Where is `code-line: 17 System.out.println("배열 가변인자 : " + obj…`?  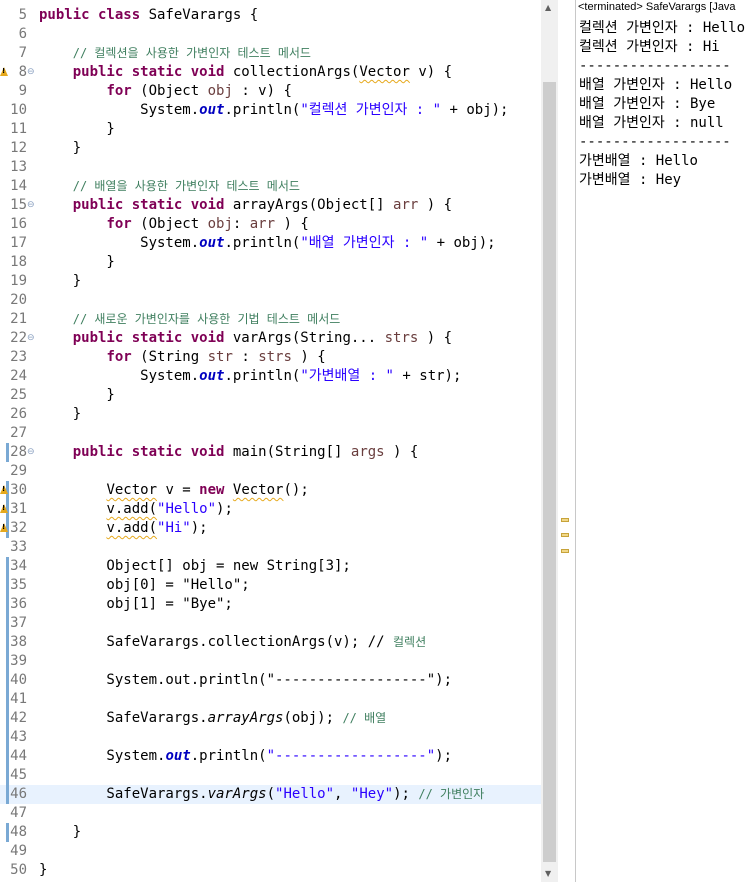 code-line: 17 System.out.println("배열 가변인자 : " + obj… is located at coordinates (270, 243).